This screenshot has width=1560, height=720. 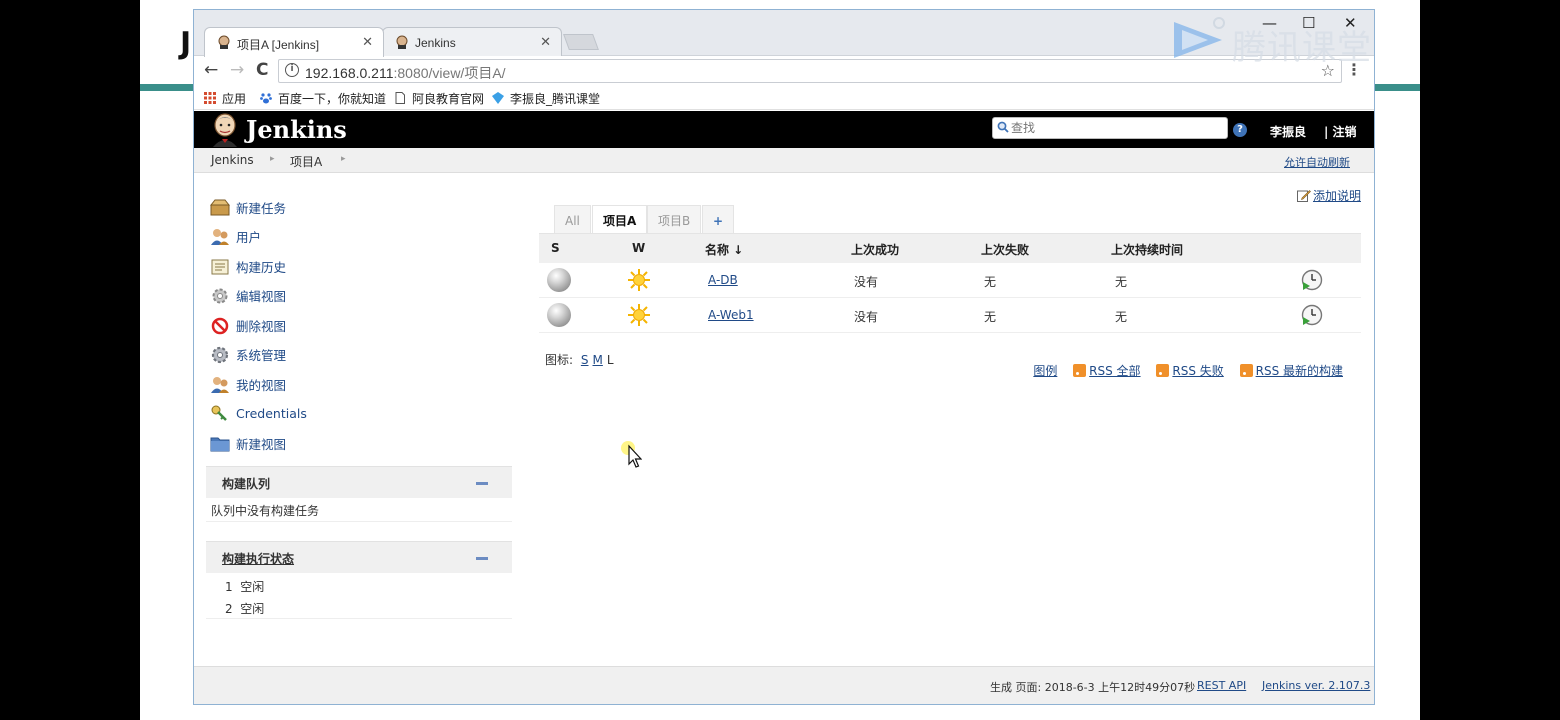 What do you see at coordinates (306, 161) in the screenshot?
I see `breadcrumb-view: 项目A` at bounding box center [306, 161].